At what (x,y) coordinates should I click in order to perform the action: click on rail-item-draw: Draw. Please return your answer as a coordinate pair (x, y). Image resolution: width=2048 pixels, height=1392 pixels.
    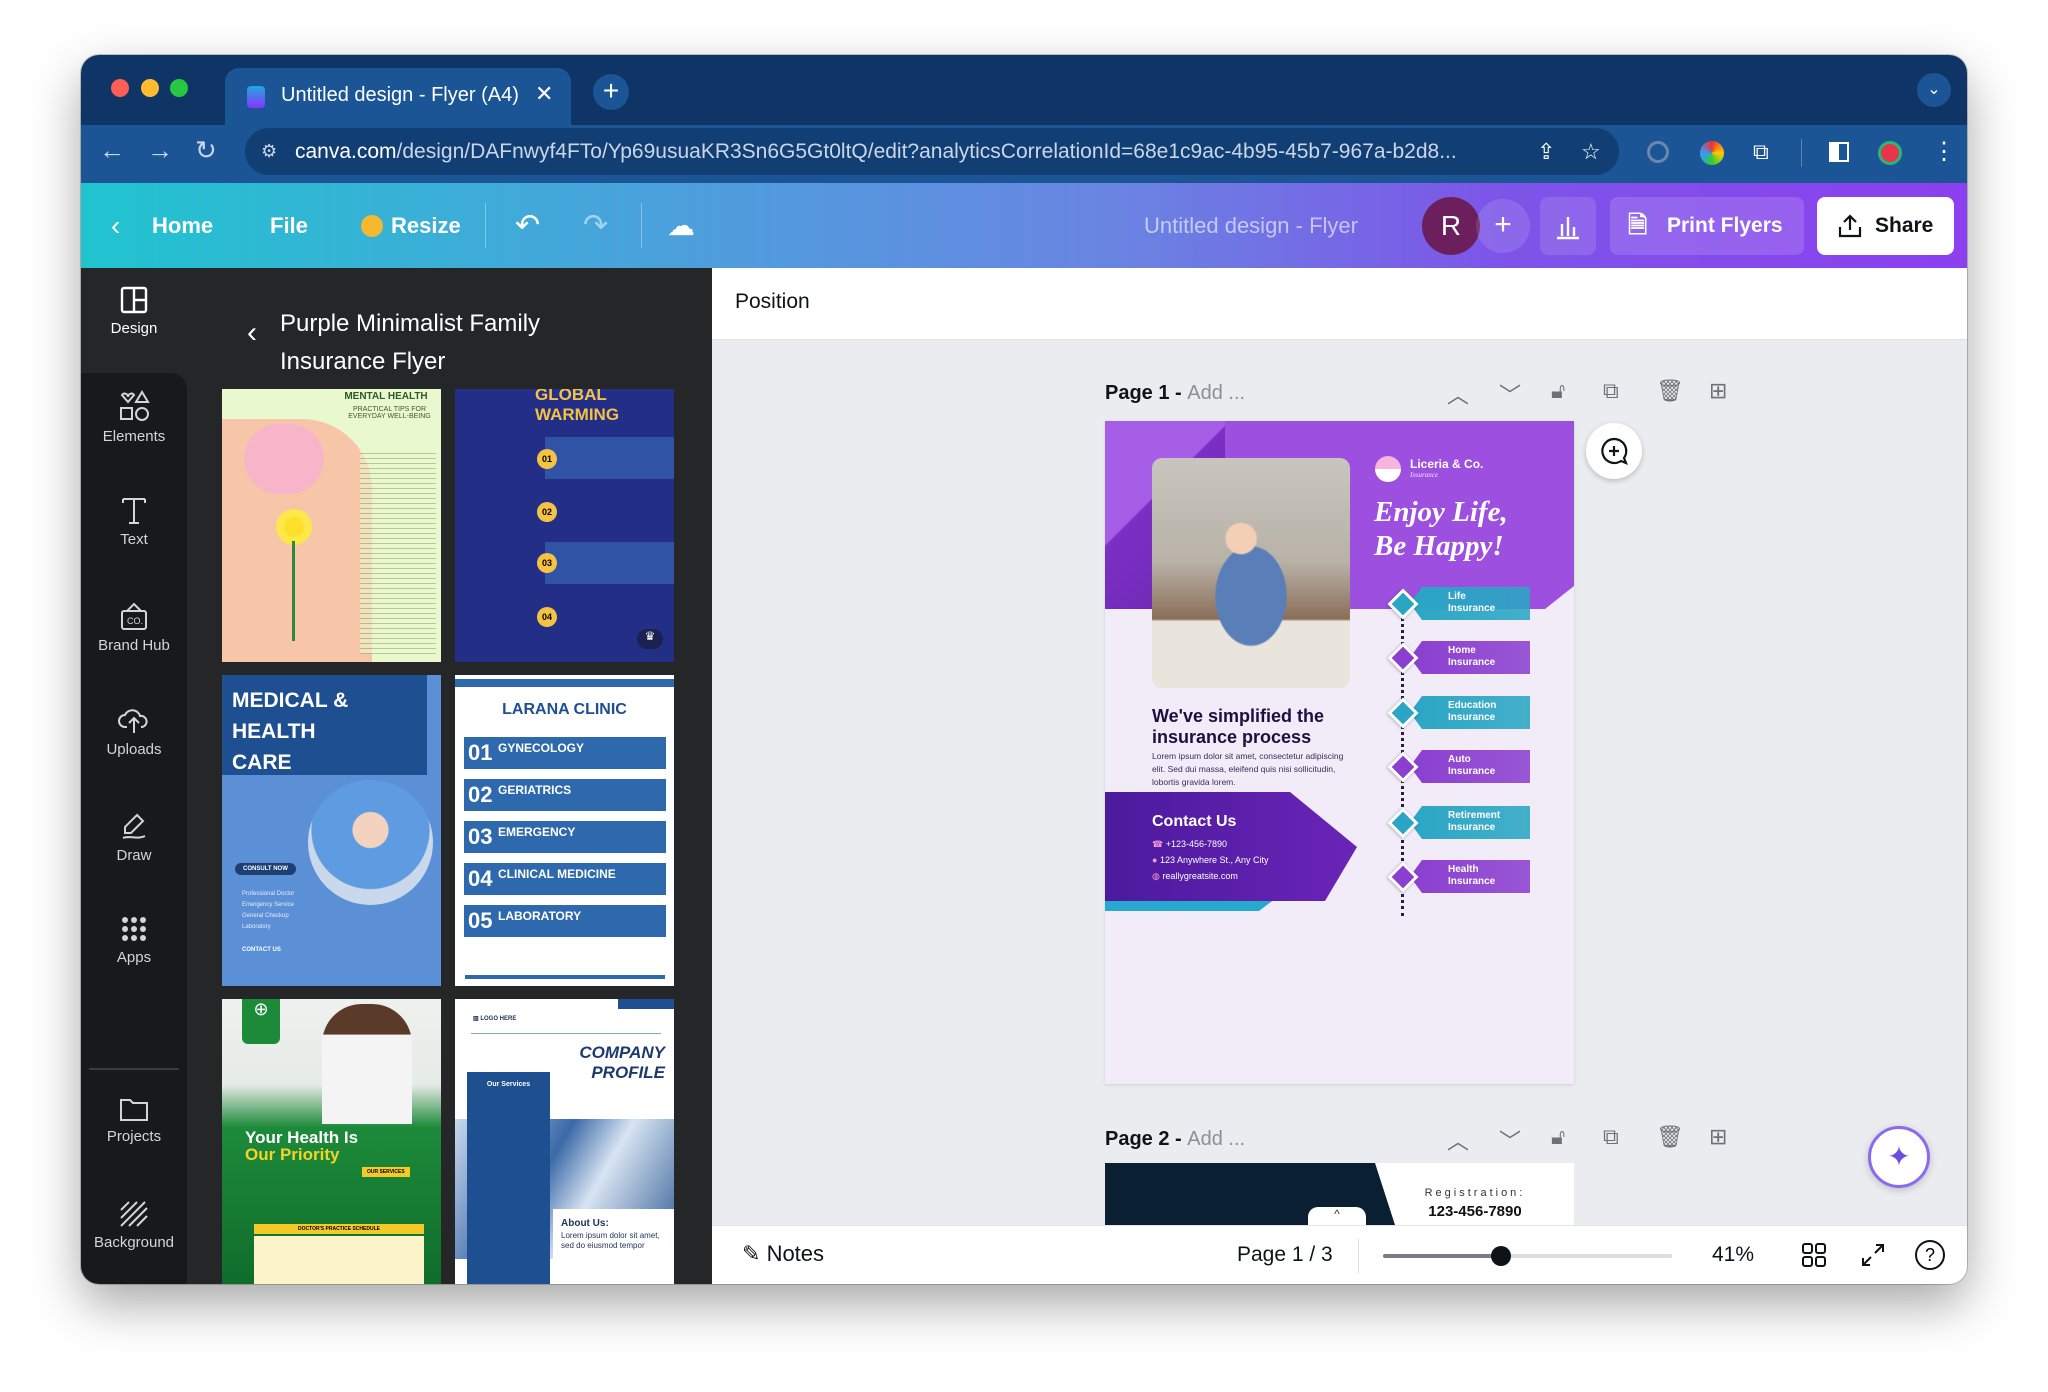
    Looking at the image, I should click on (134, 843).